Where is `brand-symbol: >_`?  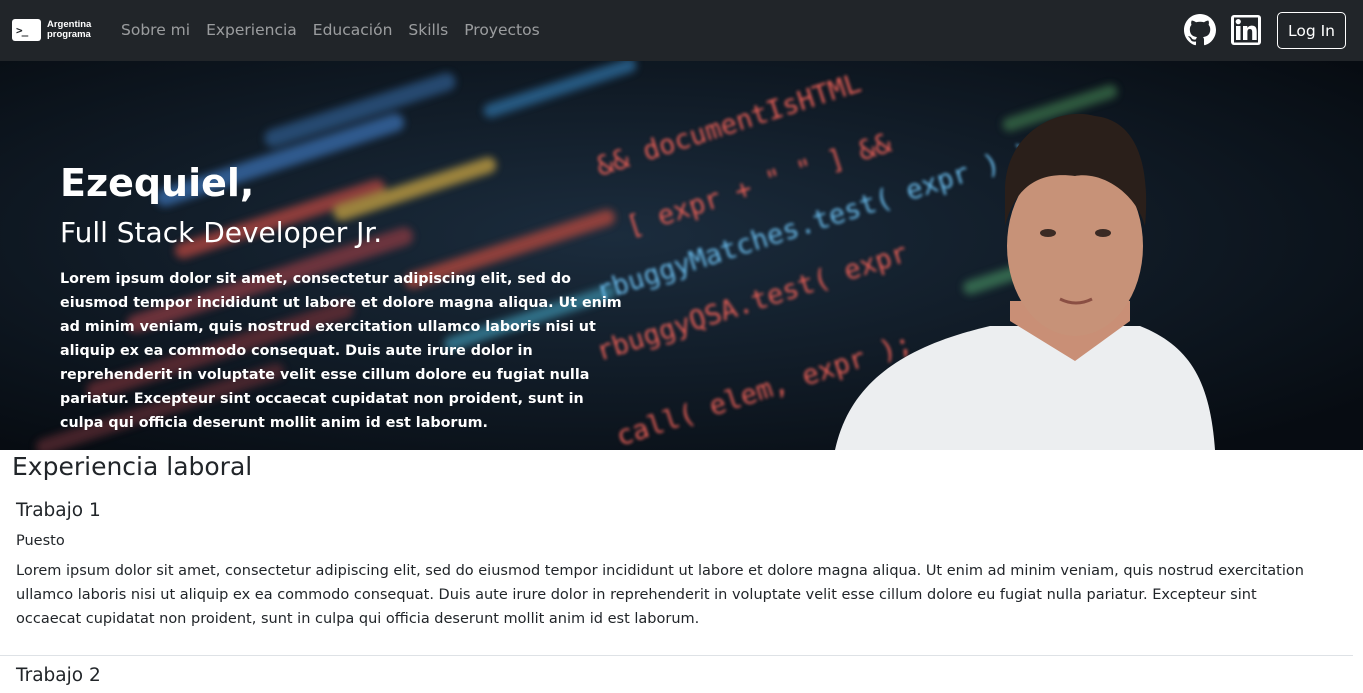 brand-symbol: >_ is located at coordinates (22, 30).